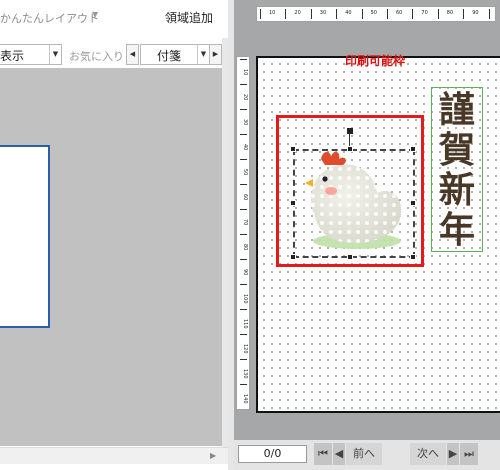  Describe the element at coordinates (375, 61) in the screenshot. I see `printable-area-label: 印刷可能枠` at that location.